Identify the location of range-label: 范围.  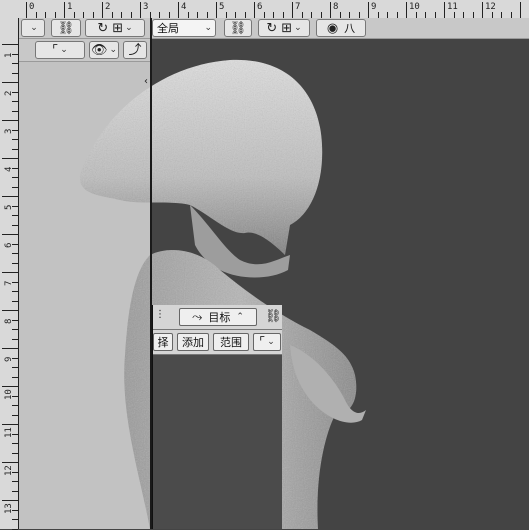
(231, 342).